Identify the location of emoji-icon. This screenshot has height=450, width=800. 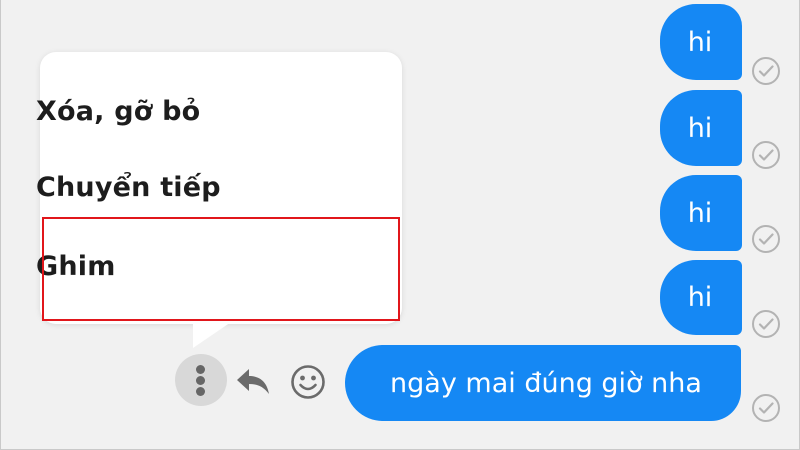
(308, 382).